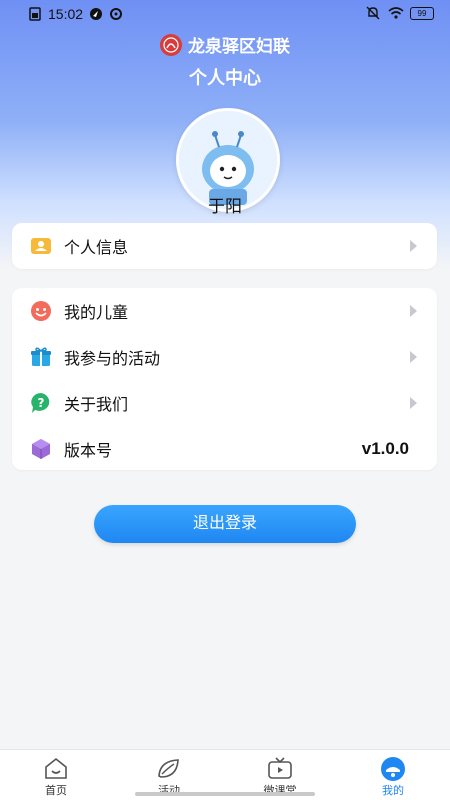  Describe the element at coordinates (41, 357) in the screenshot. I see `gift-icon` at that location.